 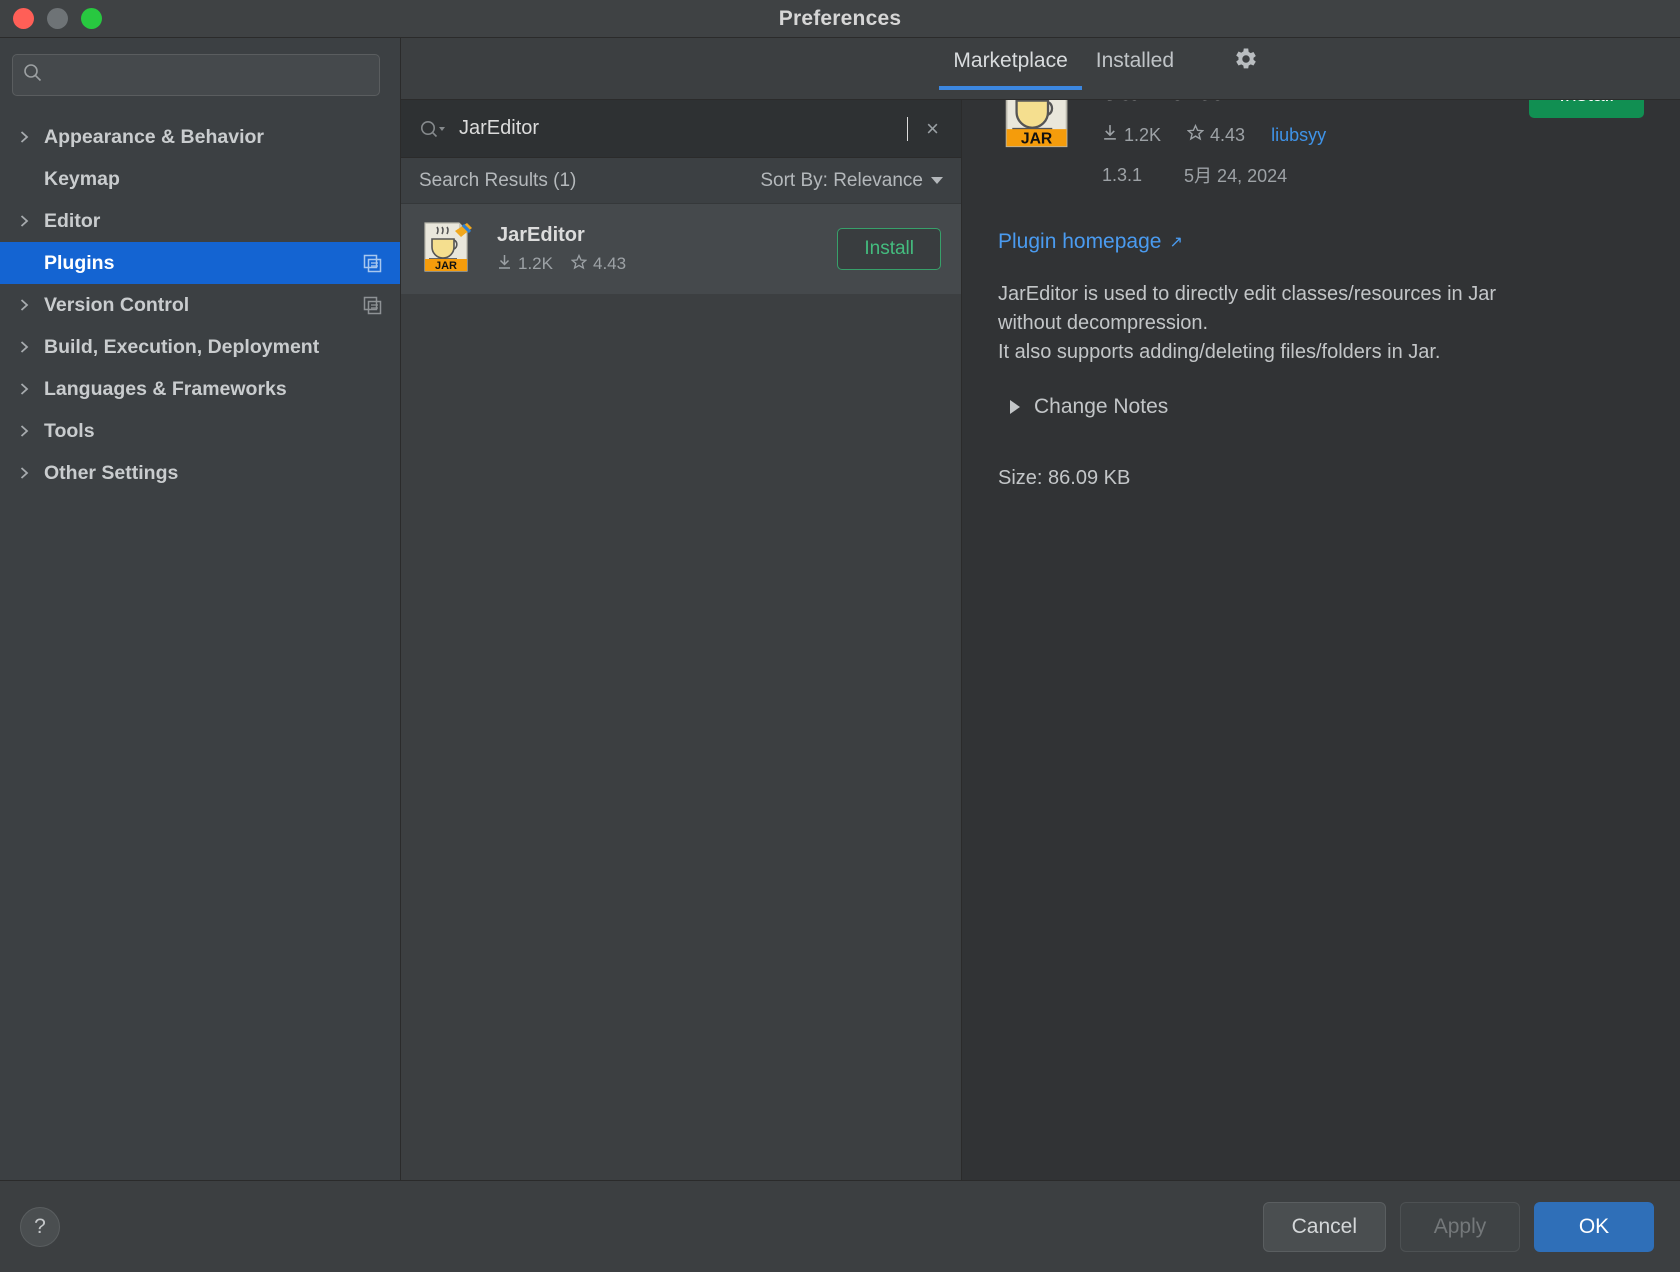 I want to click on sidebar-search-input, so click(x=205, y=75).